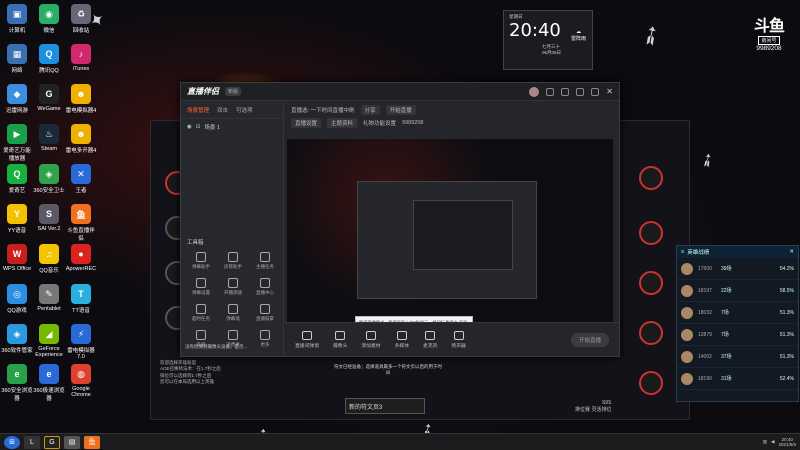 Image resolution: width=800 pixels, height=450 pixels. What do you see at coordinates (458, 339) in the screenshot?
I see `speaker-button: 扬声器` at bounding box center [458, 339].